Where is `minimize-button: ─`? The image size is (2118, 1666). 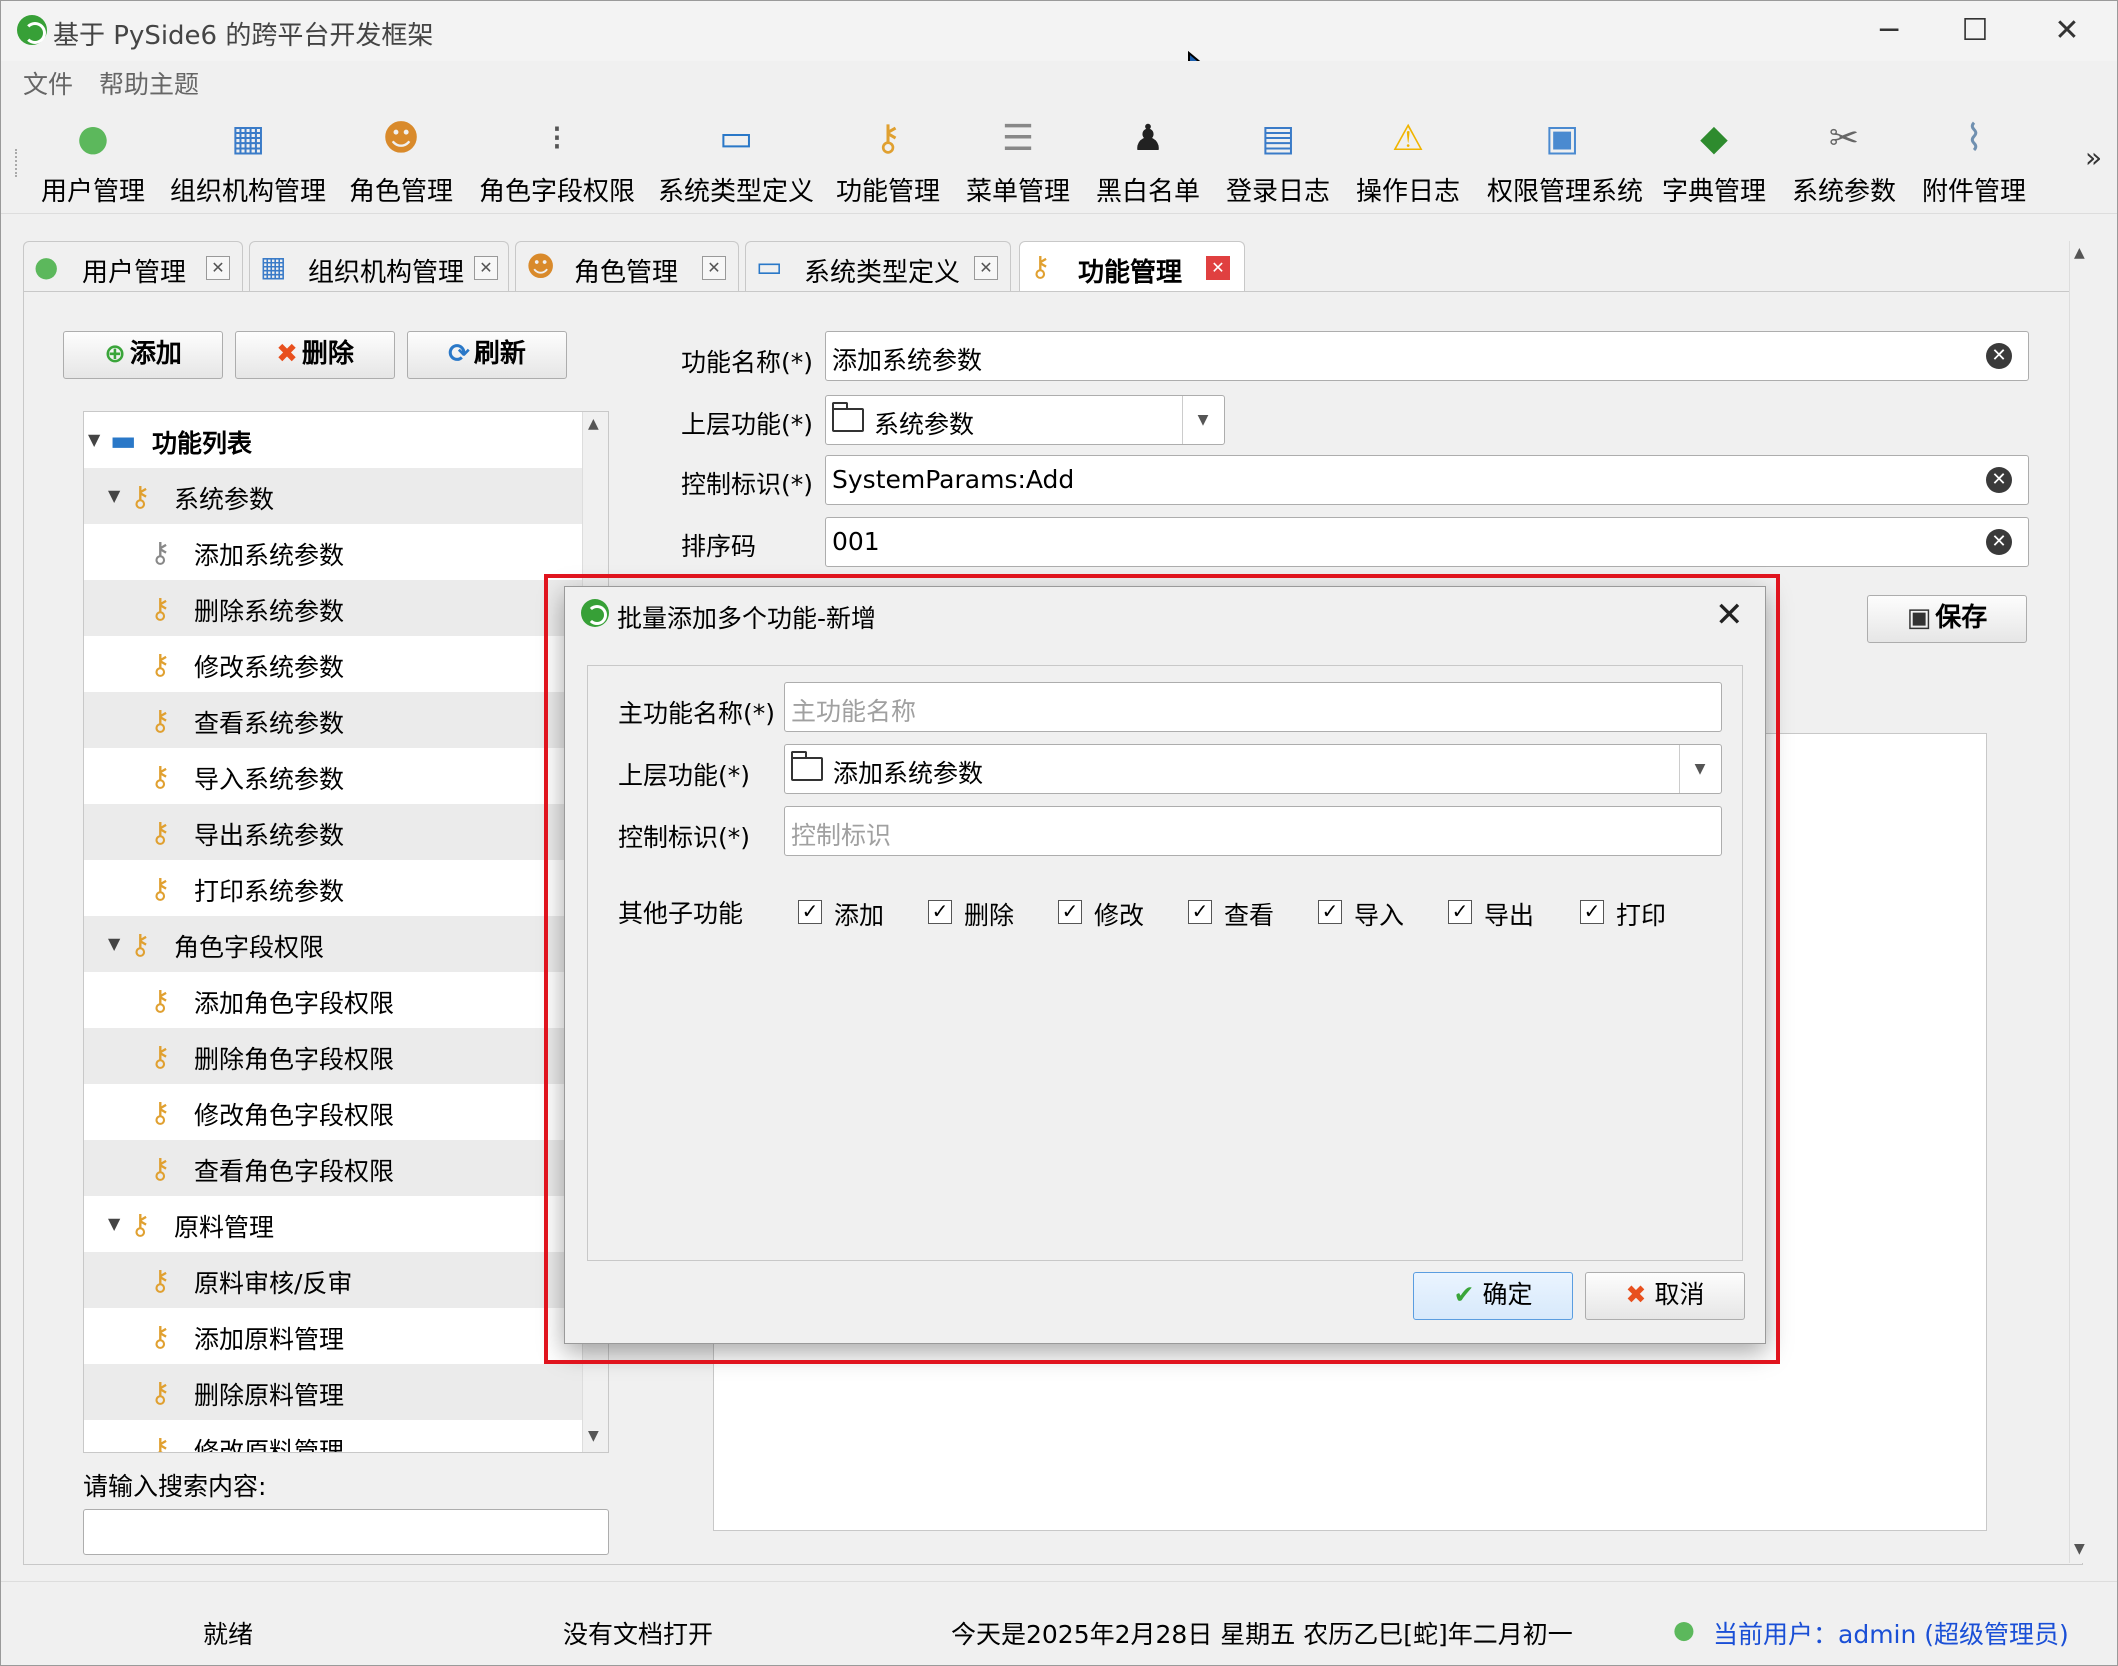
minimize-button: ─ is located at coordinates (1889, 31).